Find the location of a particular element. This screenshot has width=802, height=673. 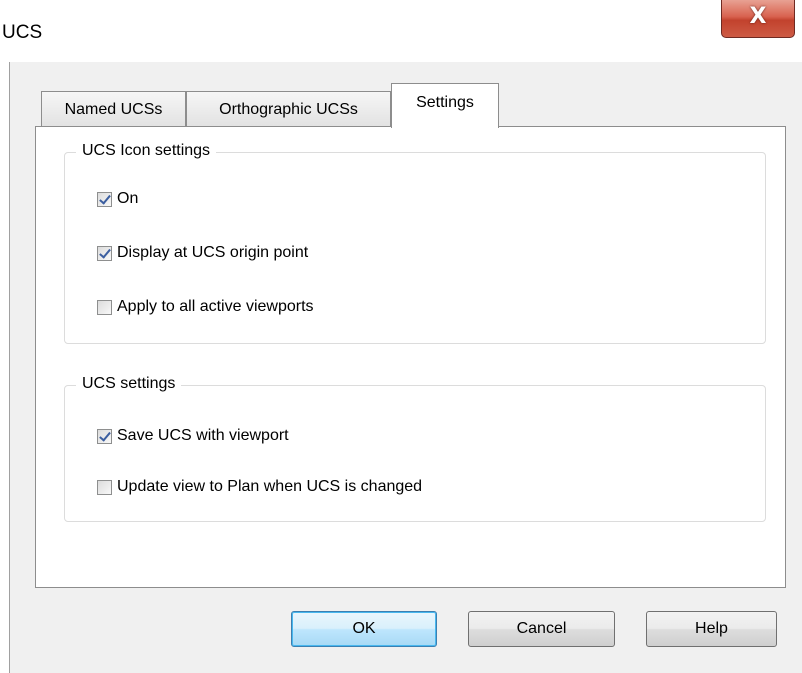

checkbox-label: Apply to all active viewports is located at coordinates (215, 306).